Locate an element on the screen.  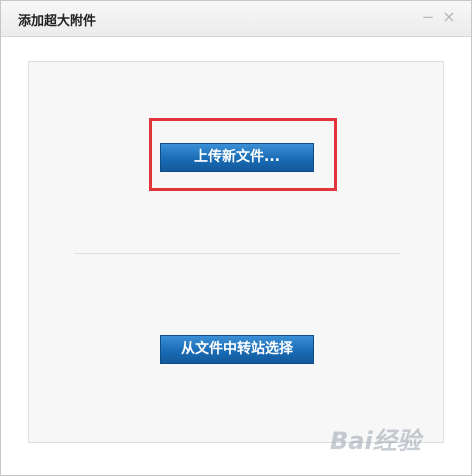
baidu-jingyan-watermark: Bai经验 is located at coordinates (400, 442).